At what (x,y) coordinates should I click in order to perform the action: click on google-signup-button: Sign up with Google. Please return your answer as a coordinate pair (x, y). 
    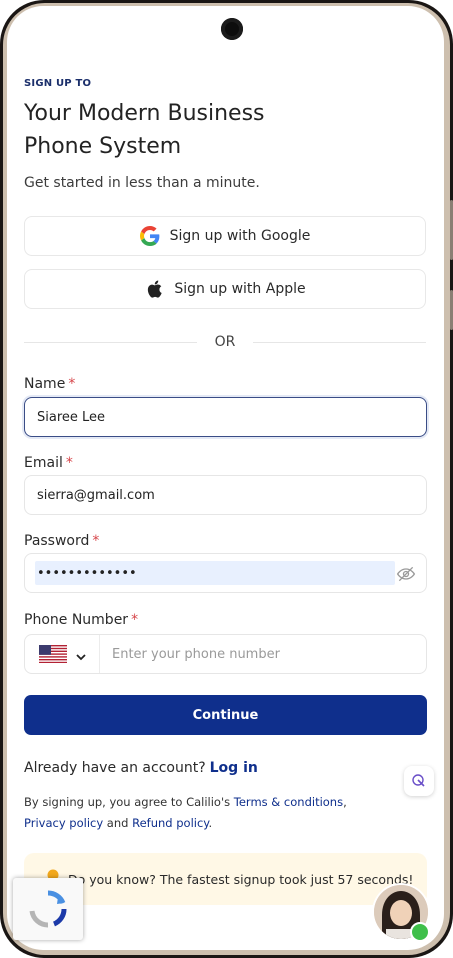
    Looking at the image, I should click on (225, 236).